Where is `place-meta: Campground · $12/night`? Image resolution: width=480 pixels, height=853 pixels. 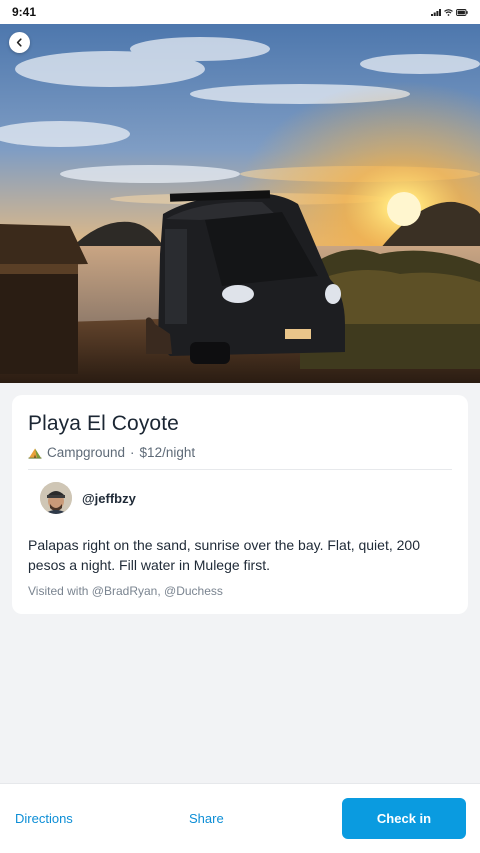
place-meta: Campground · $12/night is located at coordinates (240, 452).